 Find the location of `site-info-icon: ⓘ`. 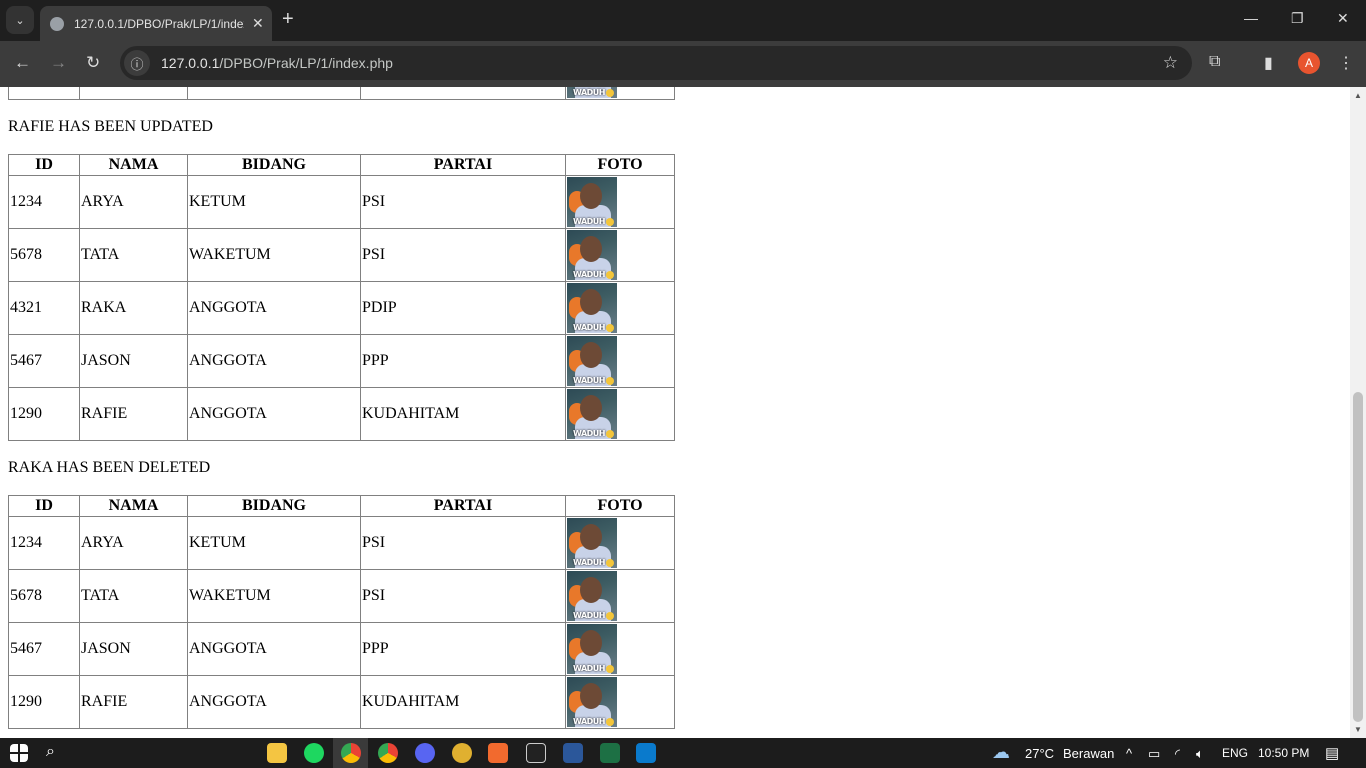

site-info-icon: ⓘ is located at coordinates (137, 63).